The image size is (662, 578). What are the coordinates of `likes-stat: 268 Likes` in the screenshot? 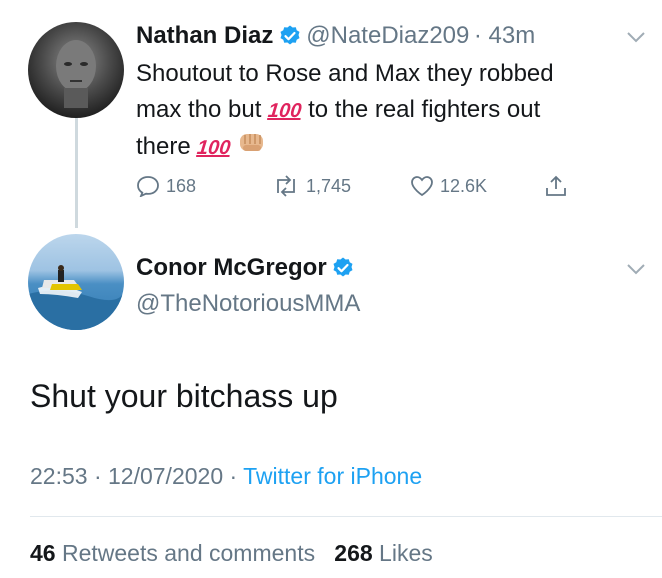 It's located at (383, 553).